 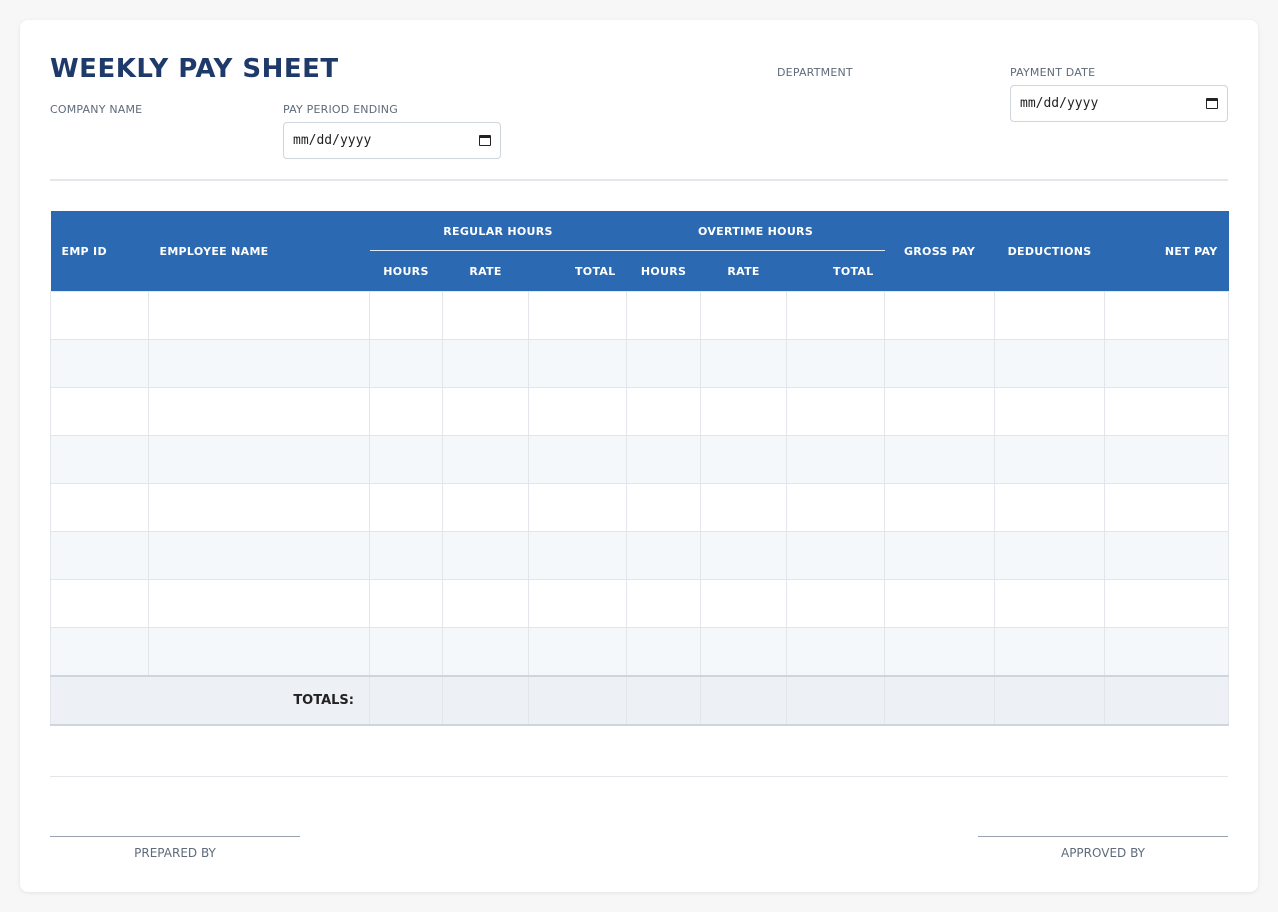 What do you see at coordinates (1103, 836) in the screenshot?
I see `approved-by-signature-line` at bounding box center [1103, 836].